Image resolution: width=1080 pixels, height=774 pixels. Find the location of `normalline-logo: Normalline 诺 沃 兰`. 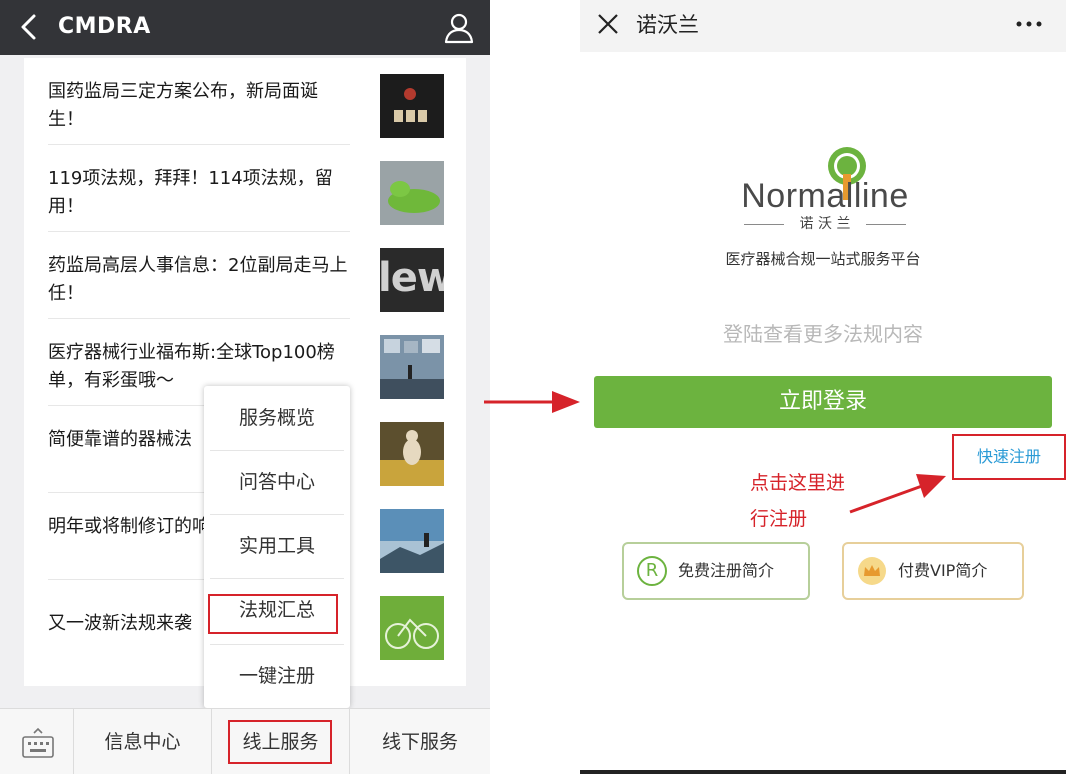

normalline-logo: Normalline 诺 沃 兰 is located at coordinates (825, 192).